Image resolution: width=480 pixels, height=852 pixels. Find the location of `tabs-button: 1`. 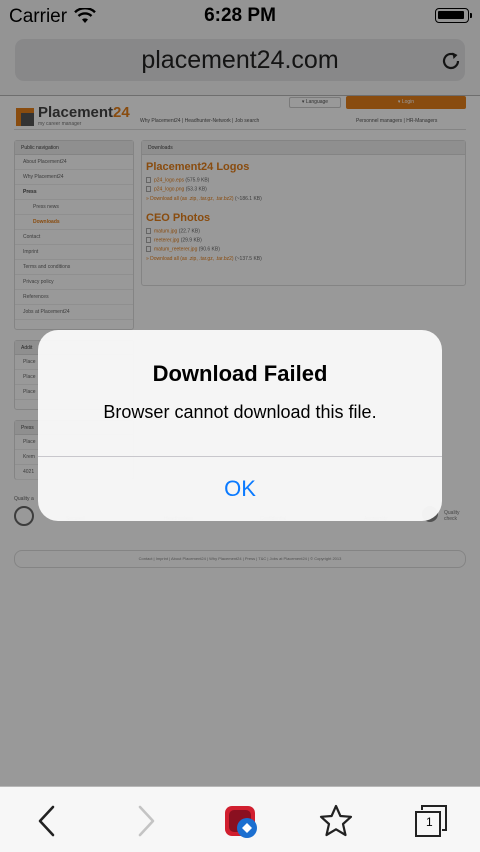

tabs-button: 1 is located at coordinates (430, 821).